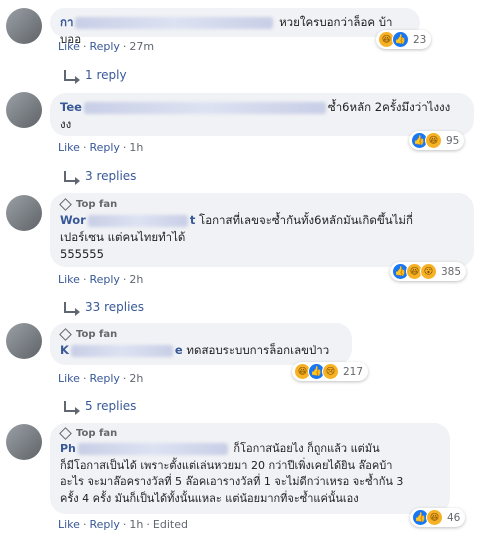  I want to click on reaction-summary: 👍 😆 😮 385, so click(428, 271).